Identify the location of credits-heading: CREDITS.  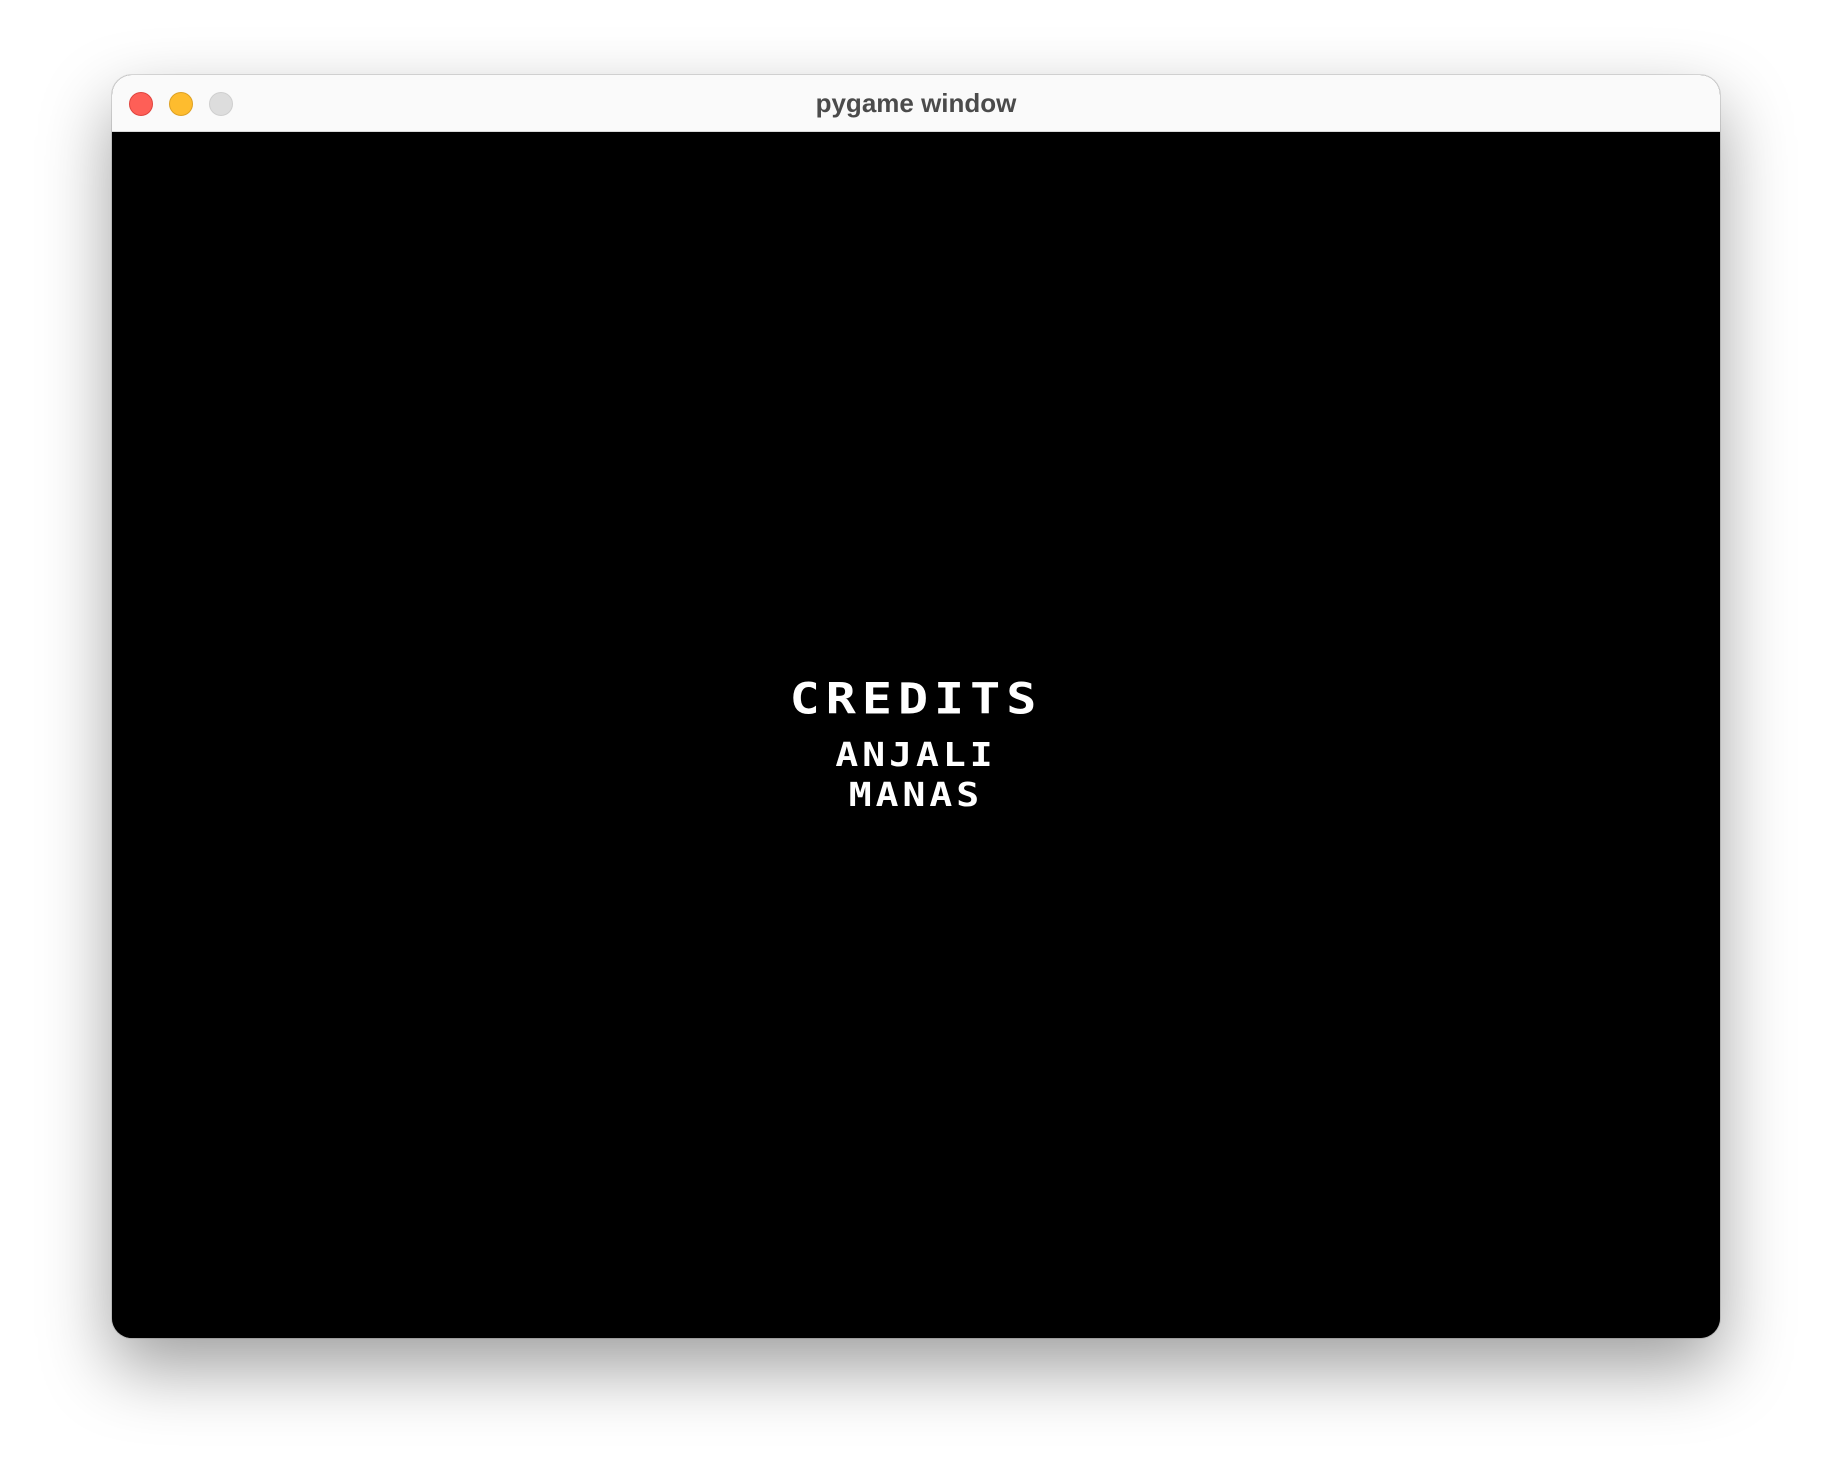
(916, 699).